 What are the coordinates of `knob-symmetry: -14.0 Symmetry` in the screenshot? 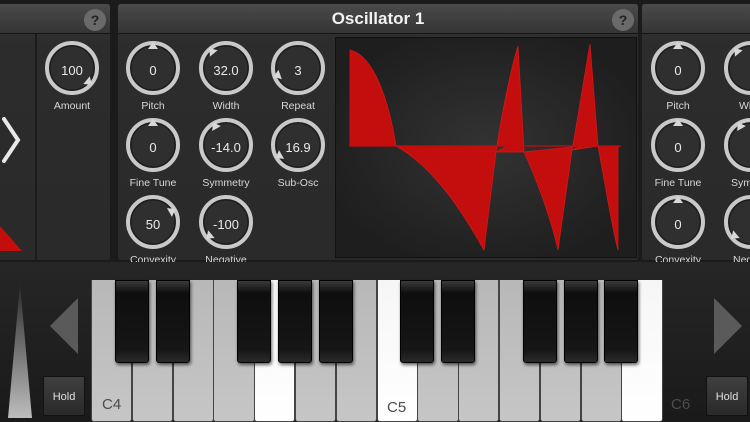 It's located at (226, 153).